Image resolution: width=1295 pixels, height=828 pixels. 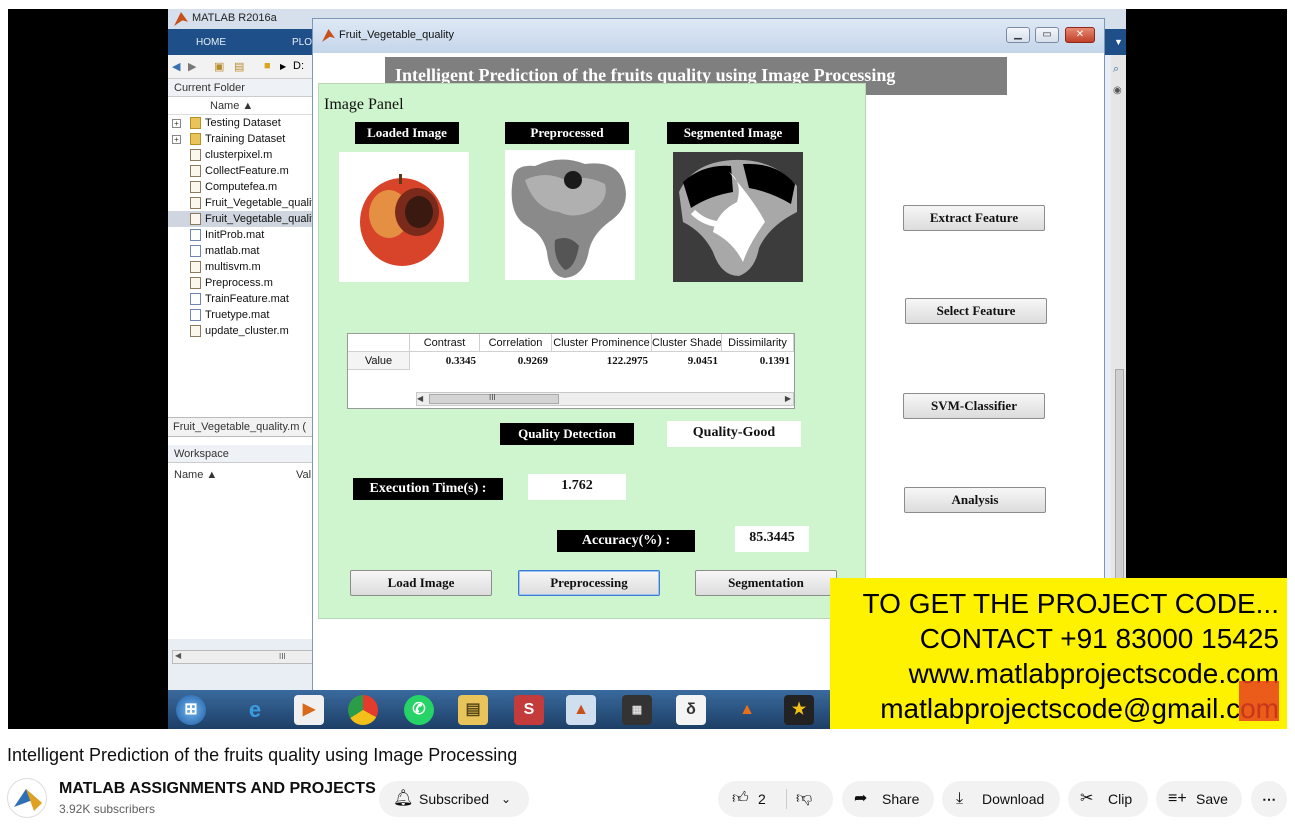 I want to click on tab-home: HOME, so click(x=211, y=42).